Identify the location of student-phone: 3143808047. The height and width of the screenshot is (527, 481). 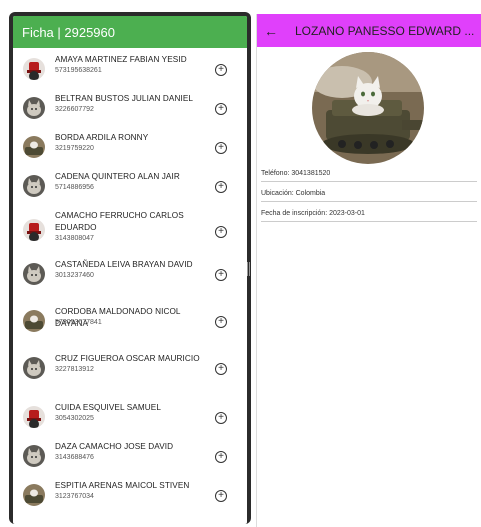
(74, 238).